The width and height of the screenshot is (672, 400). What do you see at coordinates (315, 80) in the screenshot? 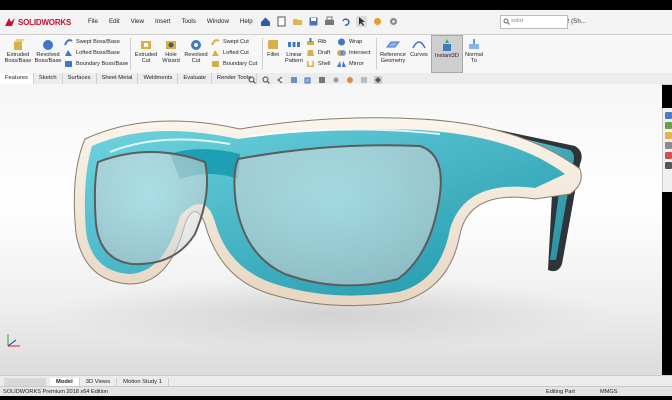
I see `heads-up-view-toolbar` at bounding box center [315, 80].